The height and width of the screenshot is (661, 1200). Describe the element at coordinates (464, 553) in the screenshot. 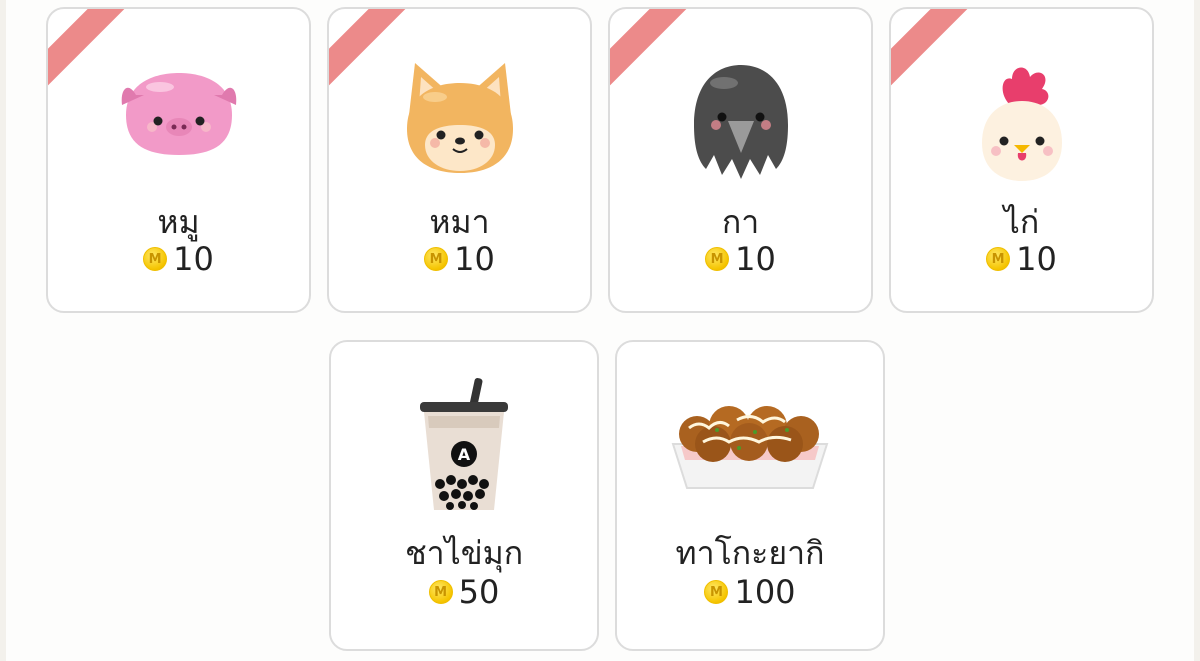

I see `gift-name: ชาไข่มุก` at that location.